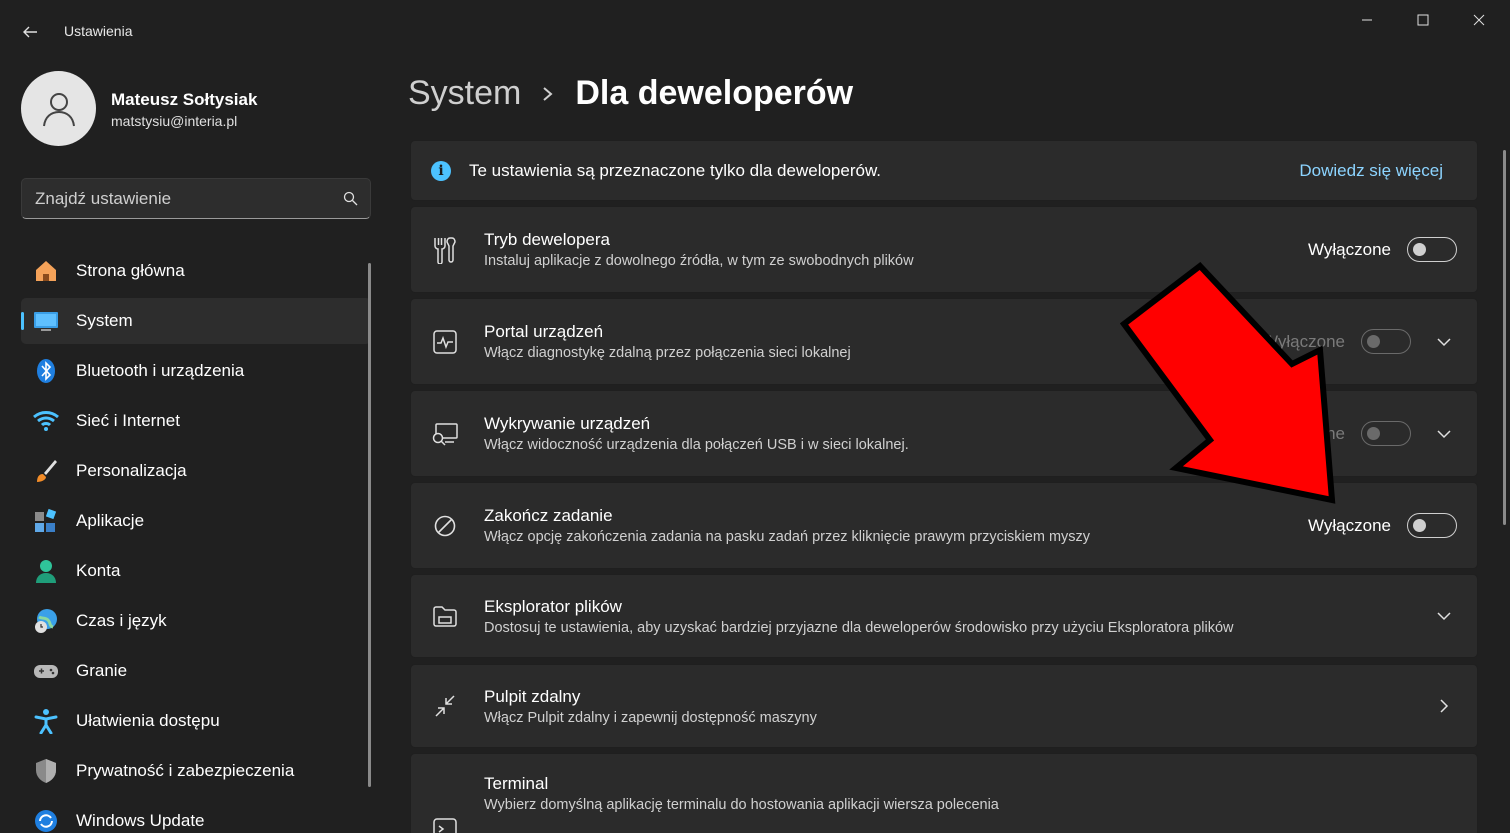 The width and height of the screenshot is (1510, 833). Describe the element at coordinates (445, 616) in the screenshot. I see `folder-icon` at that location.